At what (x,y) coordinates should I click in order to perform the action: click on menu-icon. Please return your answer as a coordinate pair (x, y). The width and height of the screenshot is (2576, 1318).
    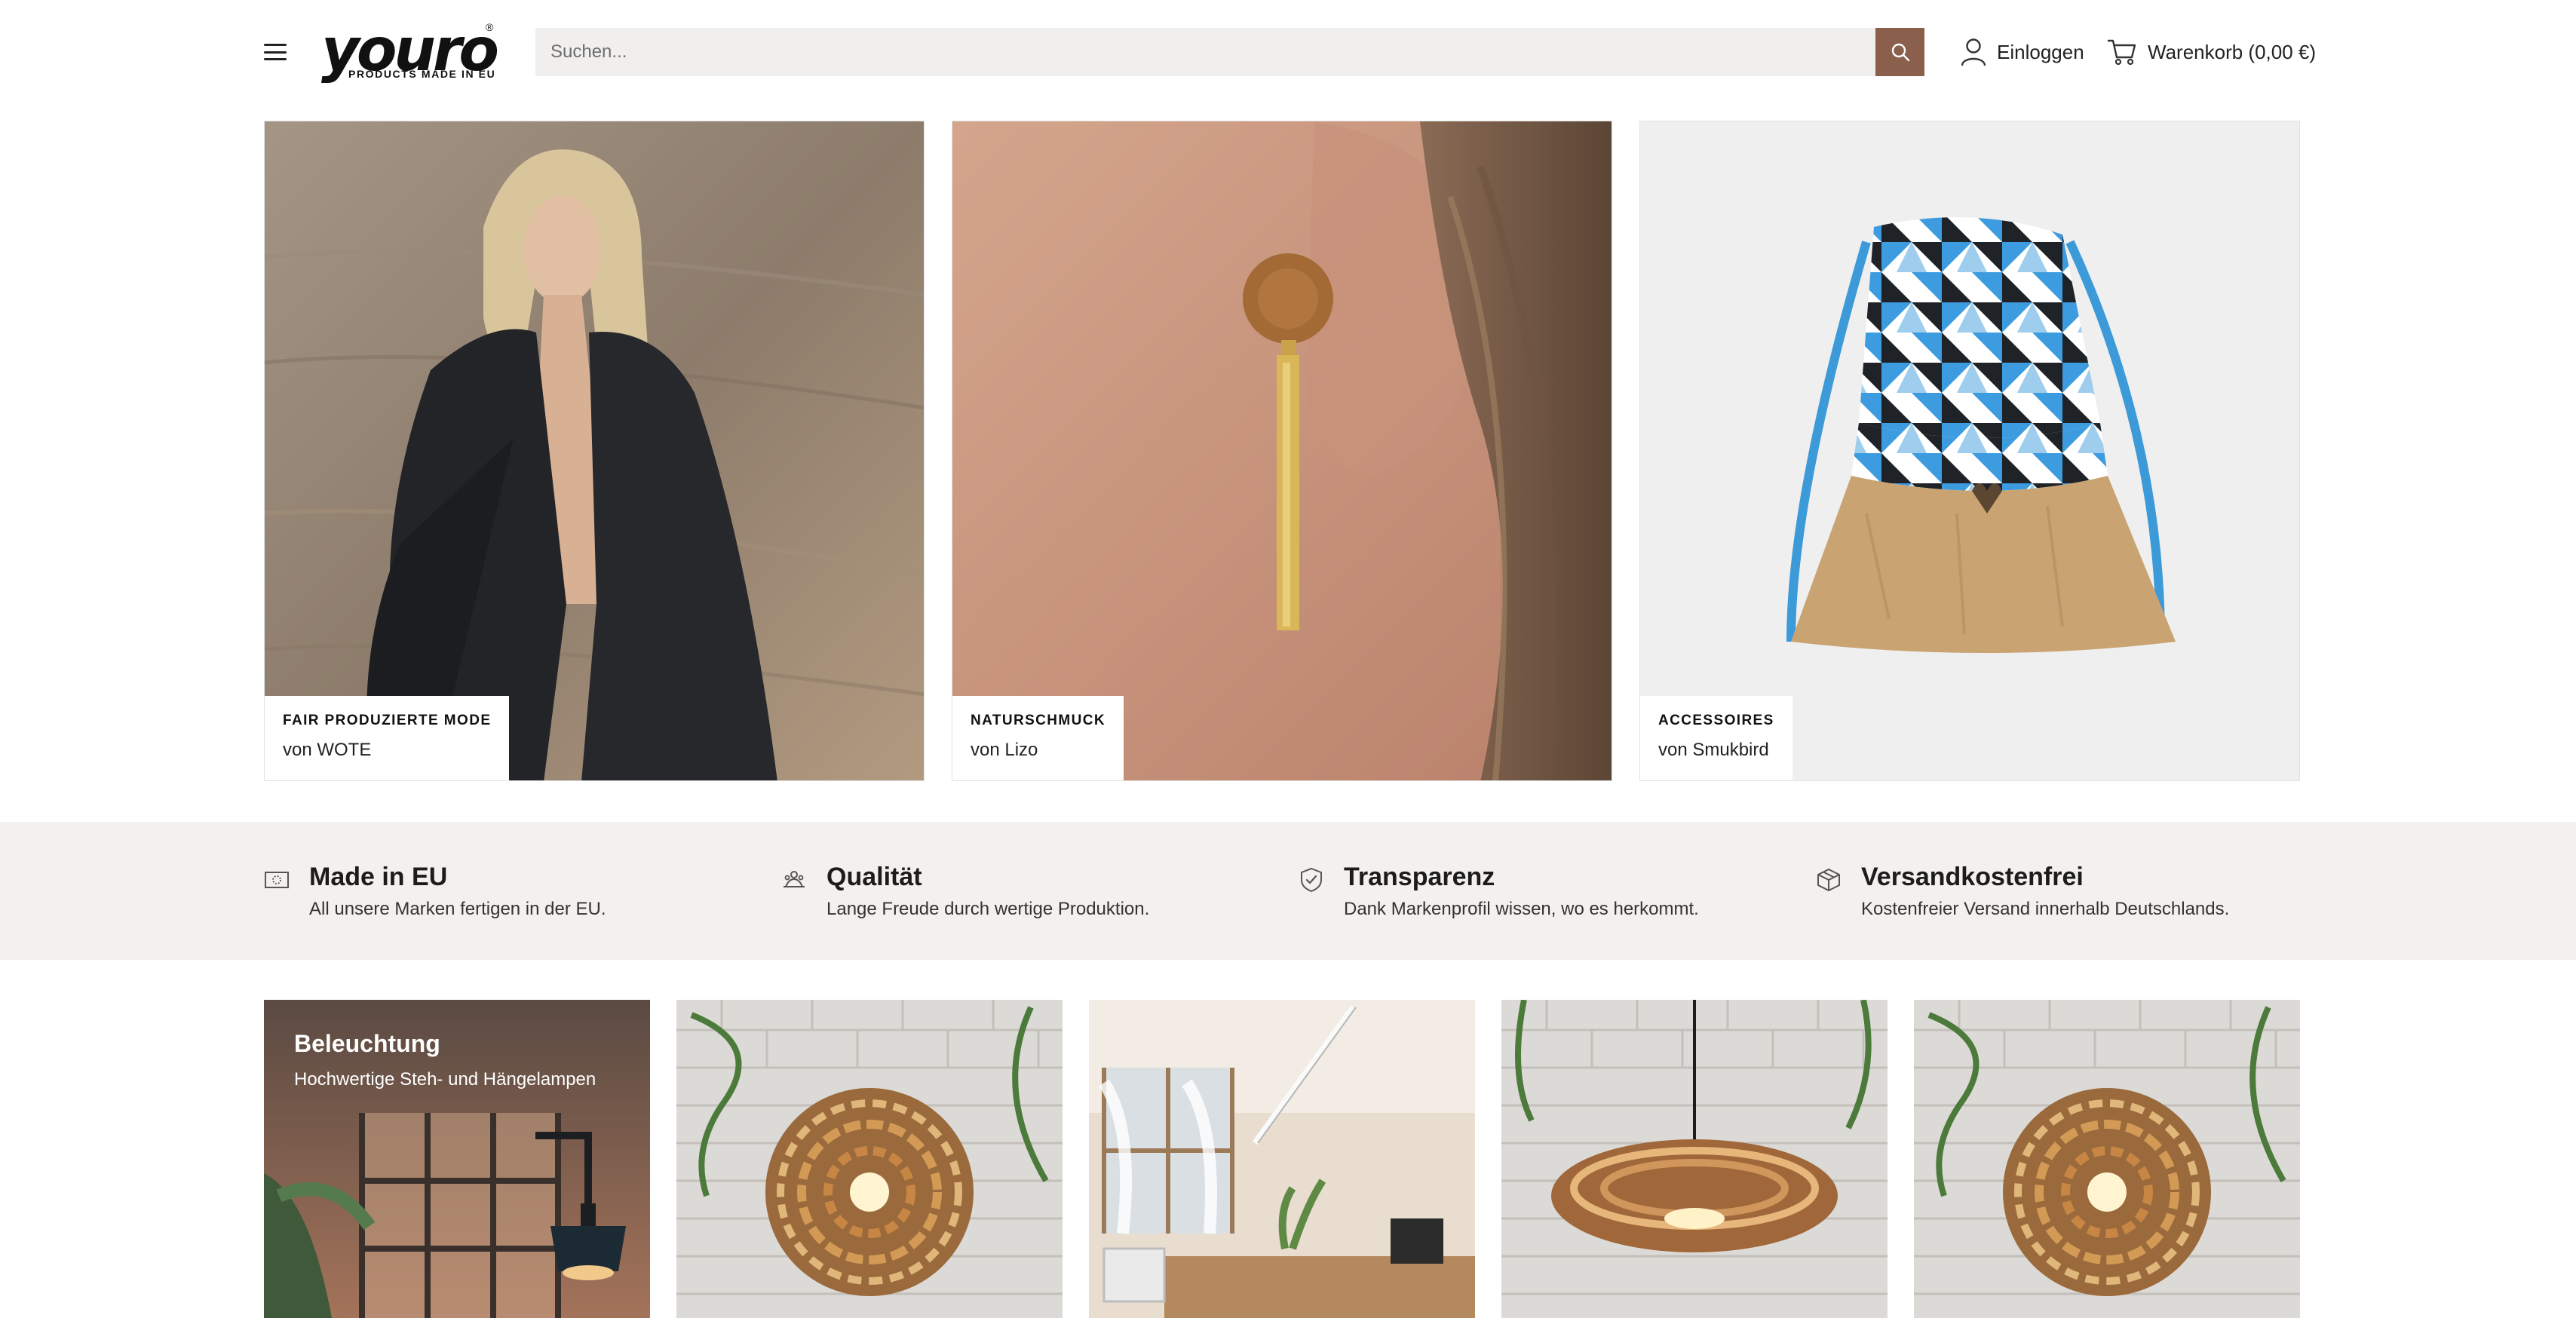
    Looking at the image, I should click on (275, 52).